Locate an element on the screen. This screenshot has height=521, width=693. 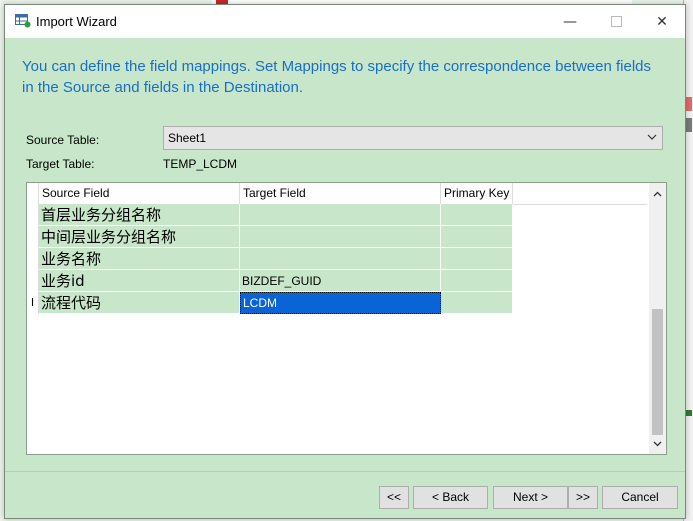
last-page-button: >> is located at coordinates (583, 497).